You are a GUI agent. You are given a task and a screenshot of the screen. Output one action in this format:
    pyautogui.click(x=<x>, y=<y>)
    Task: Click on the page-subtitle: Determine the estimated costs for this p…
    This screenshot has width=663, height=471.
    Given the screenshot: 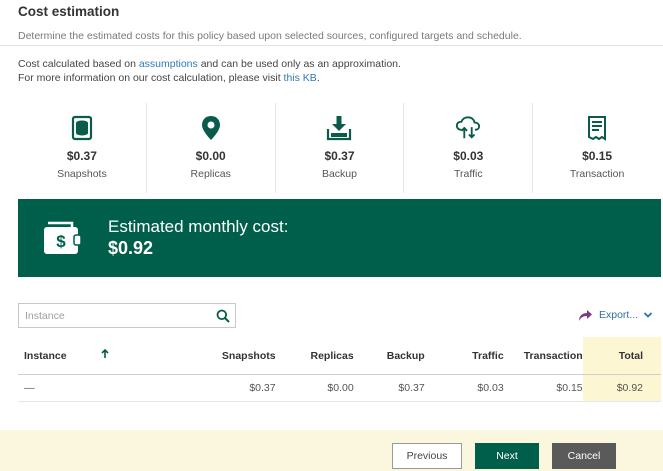 What is the action you would take?
    pyautogui.click(x=270, y=36)
    